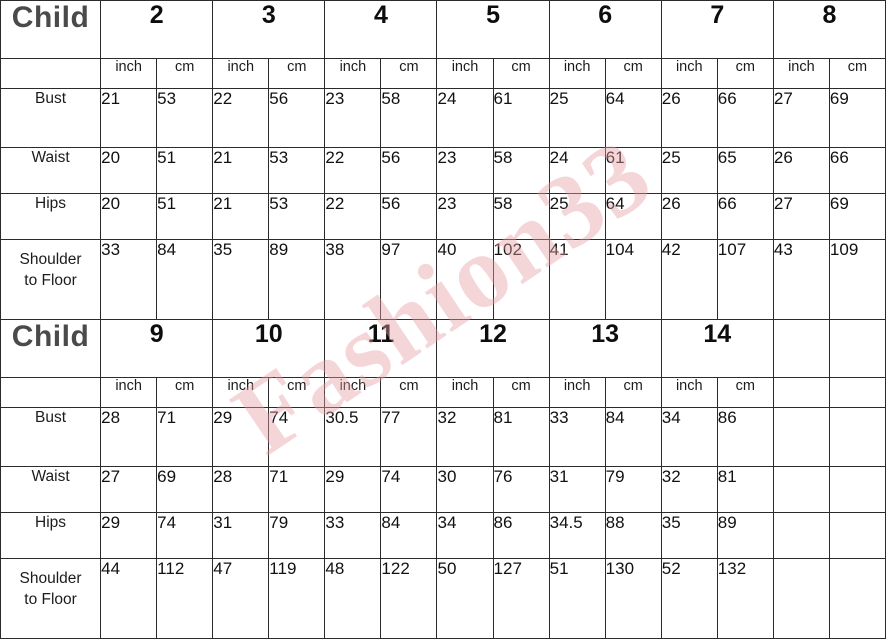 This screenshot has width=886, height=639. Describe the element at coordinates (185, 598) in the screenshot. I see `value-cell-shoulder-to-floor-1: 112` at that location.